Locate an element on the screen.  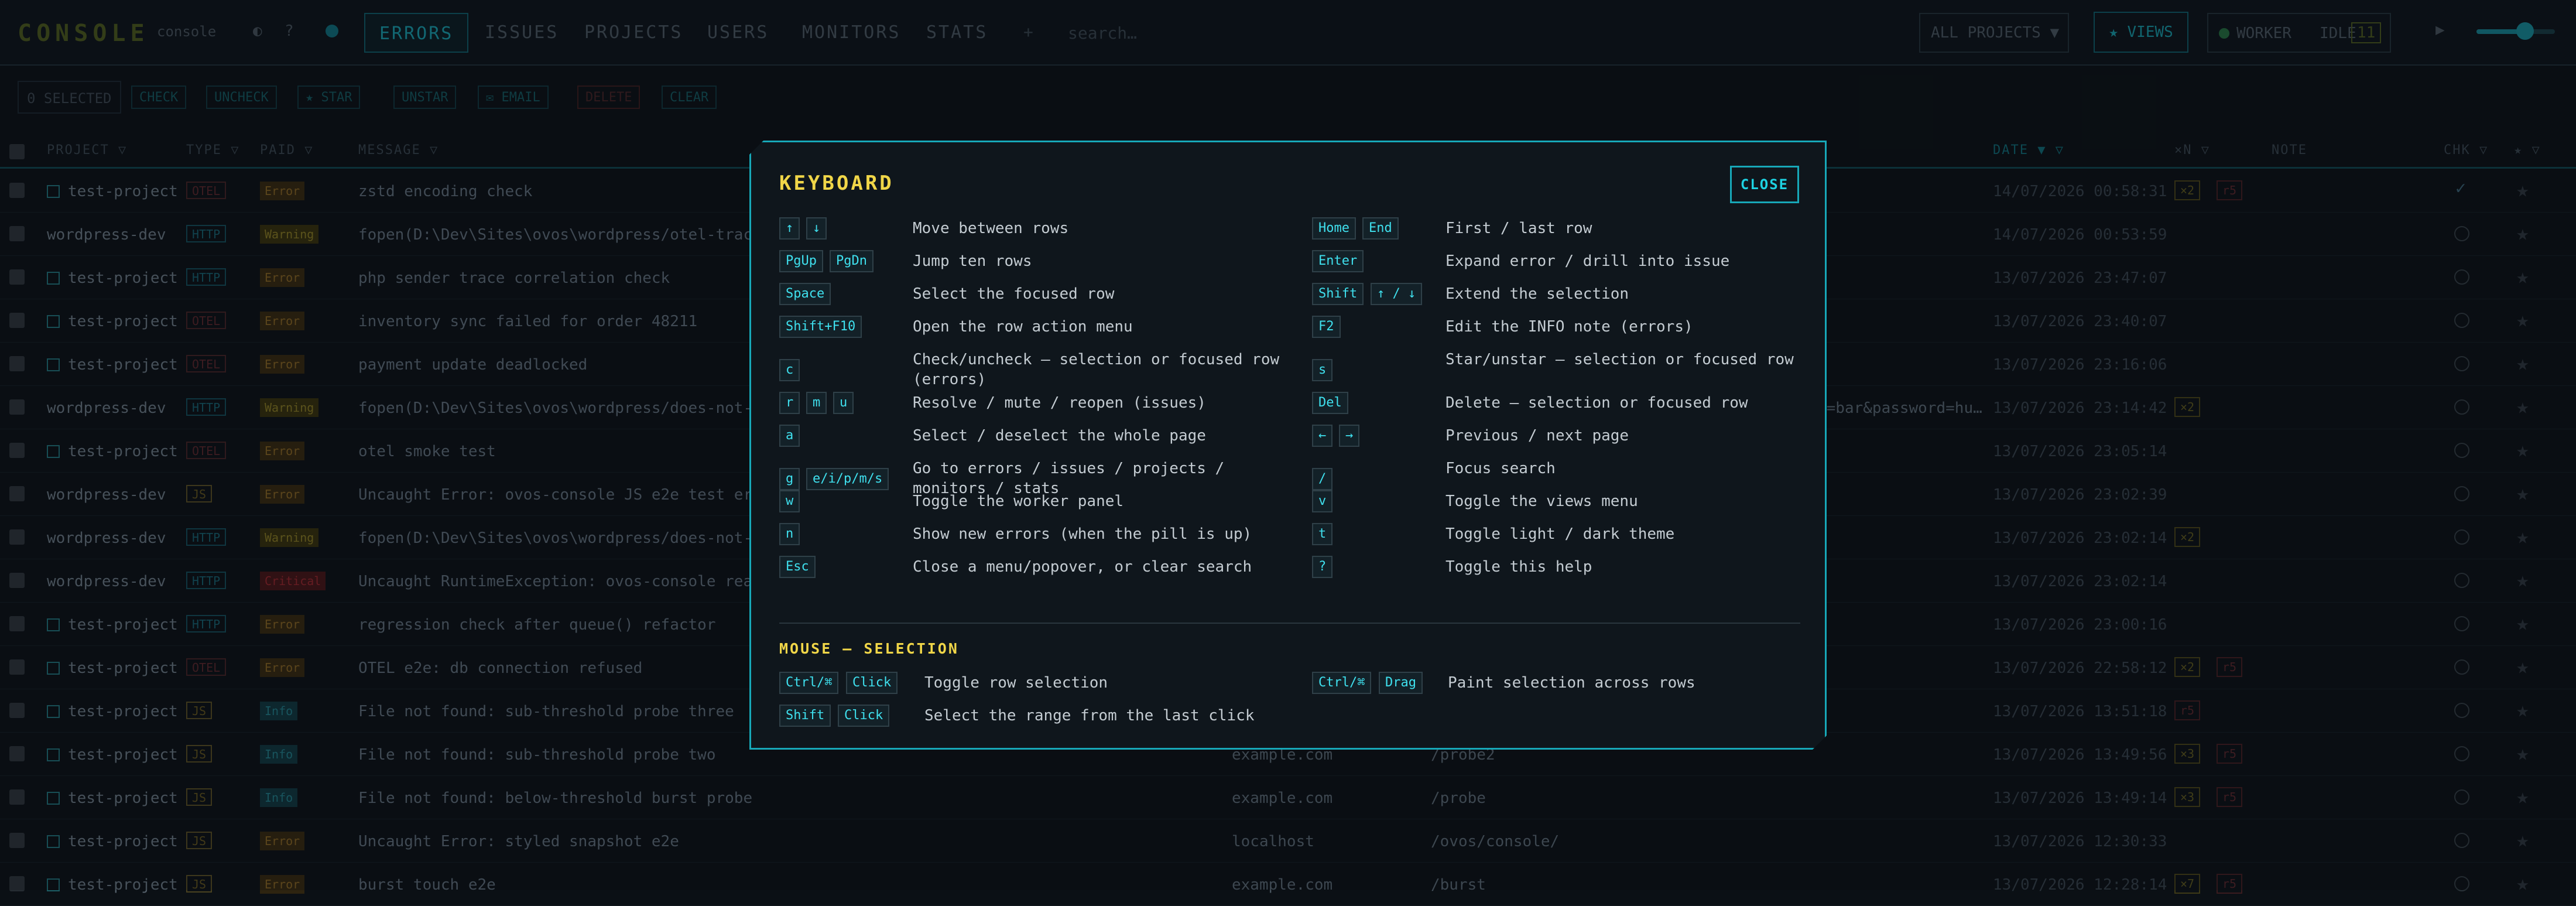
shortcut-description: Expand error / drill into issue is located at coordinates (1588, 261).